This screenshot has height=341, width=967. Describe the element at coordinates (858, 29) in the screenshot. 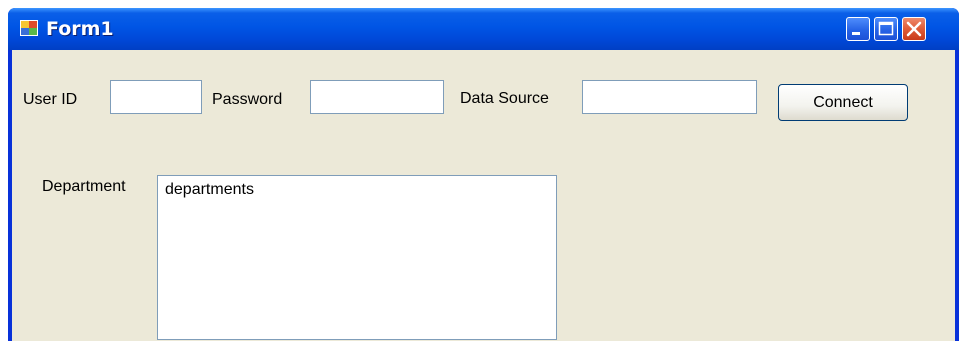

I see `minimize-button` at that location.